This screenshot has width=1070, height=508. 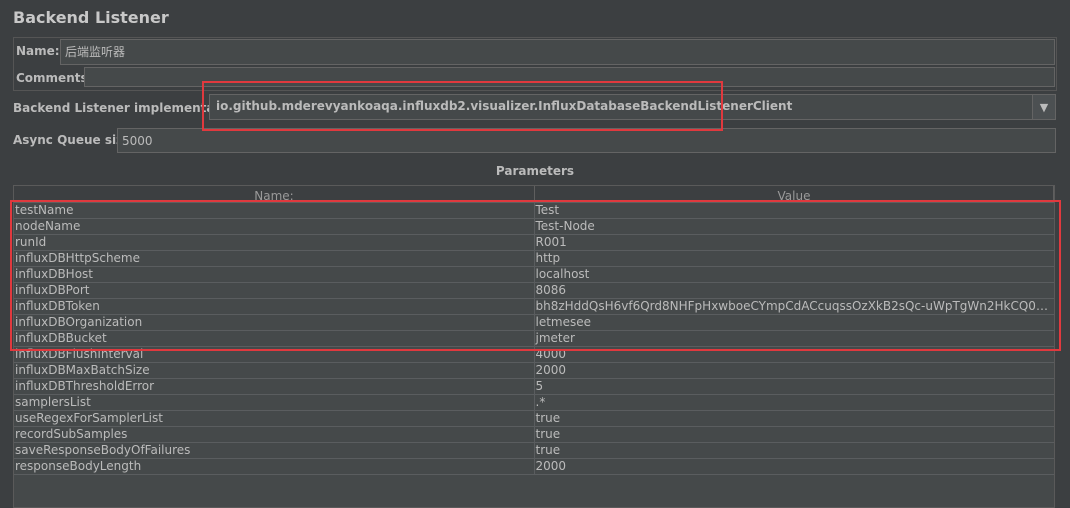 What do you see at coordinates (274, 402) in the screenshot?
I see `param-name-cell: samplersList` at bounding box center [274, 402].